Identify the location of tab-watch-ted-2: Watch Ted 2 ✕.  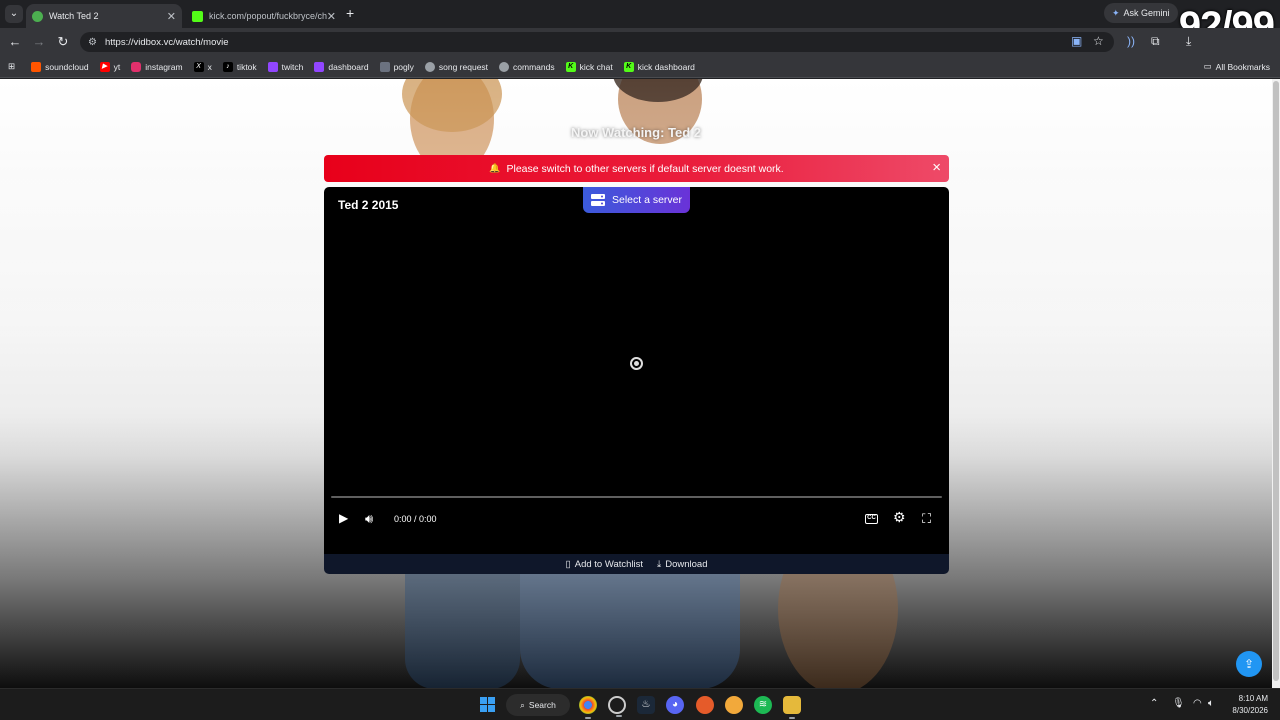
(104, 16).